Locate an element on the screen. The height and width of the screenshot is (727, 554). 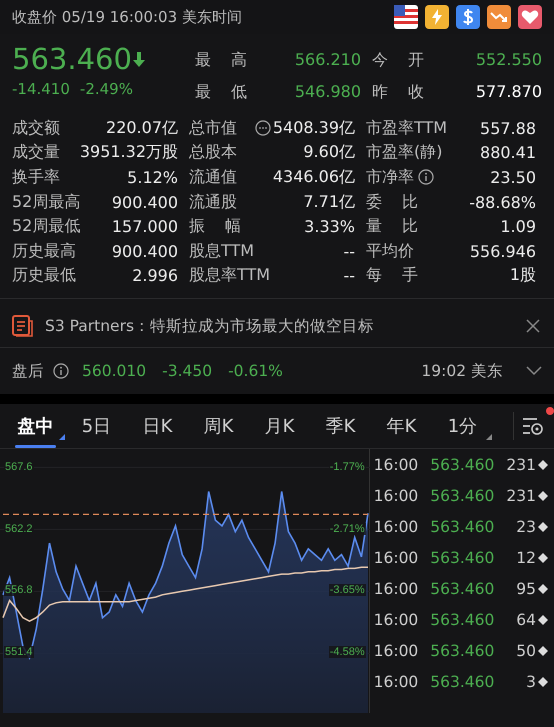
stat-label: 52周最高 is located at coordinates (46, 202).